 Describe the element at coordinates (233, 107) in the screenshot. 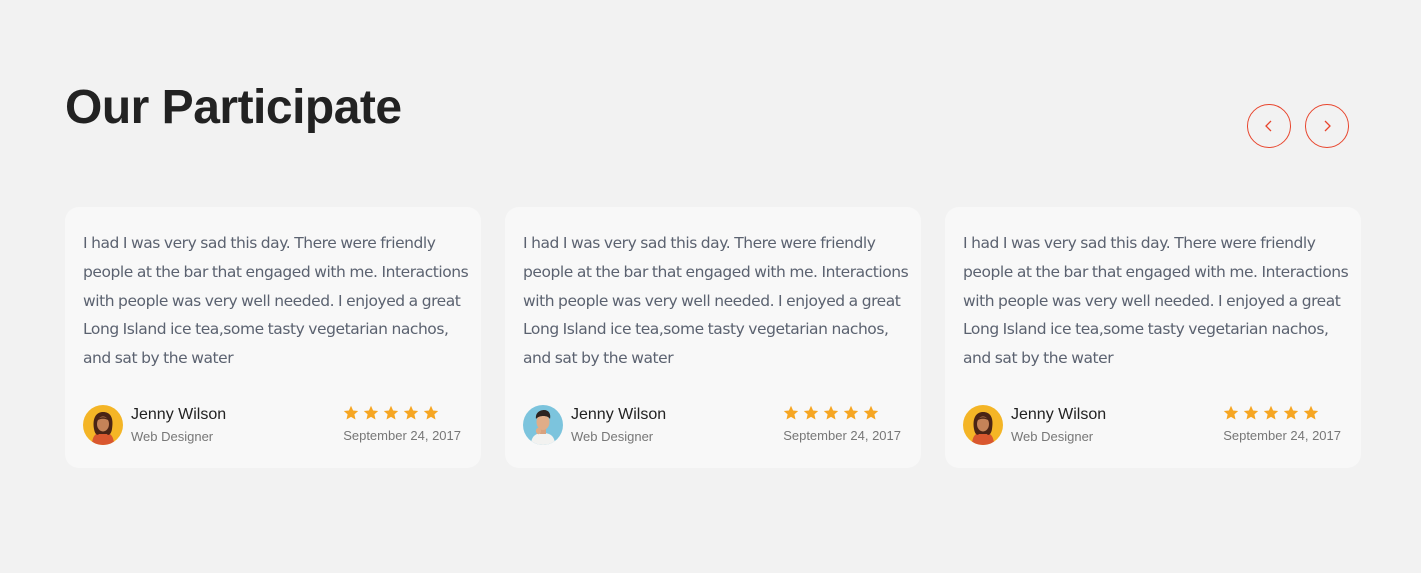

I see `section-title: Our Participate` at that location.